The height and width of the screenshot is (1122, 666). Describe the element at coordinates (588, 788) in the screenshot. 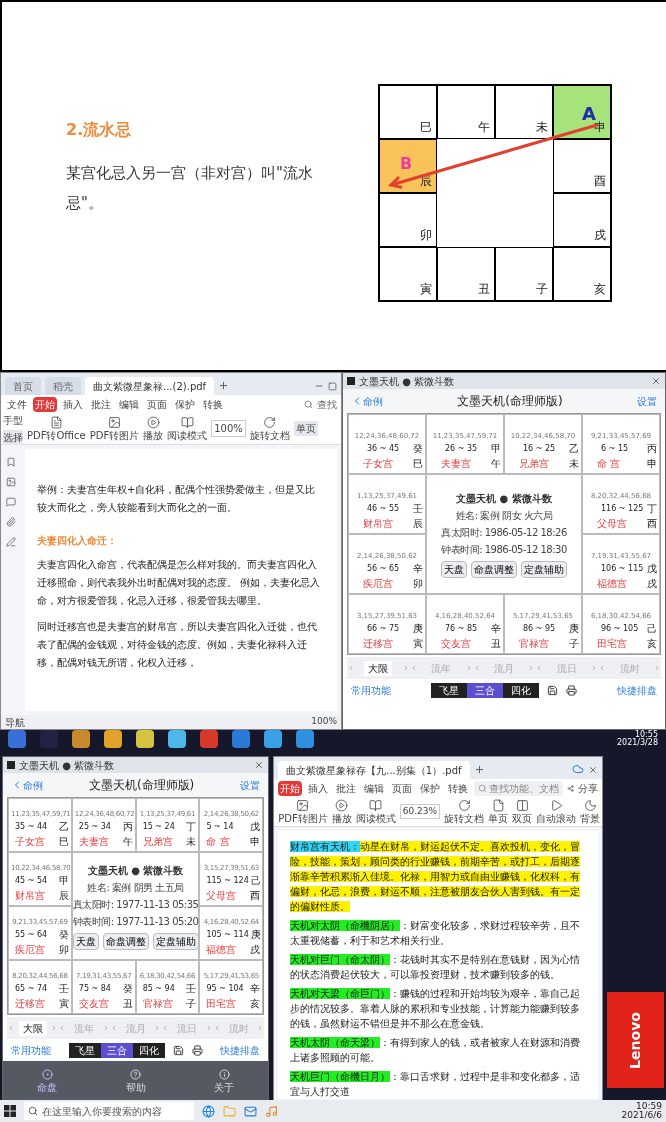

I see `share-button: 分享` at that location.